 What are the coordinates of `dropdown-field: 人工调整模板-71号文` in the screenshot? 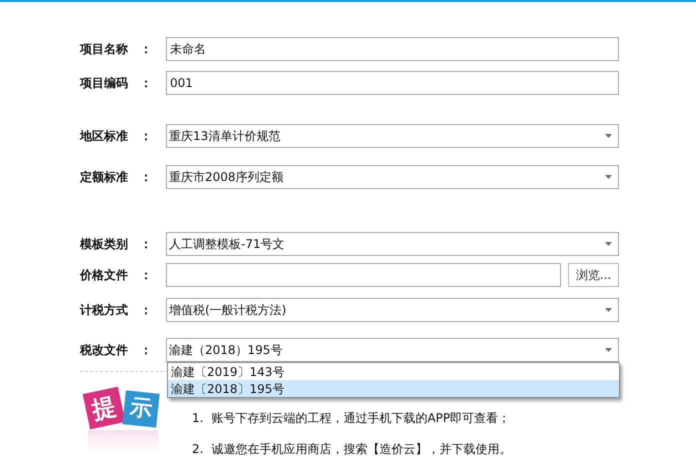 It's located at (392, 244).